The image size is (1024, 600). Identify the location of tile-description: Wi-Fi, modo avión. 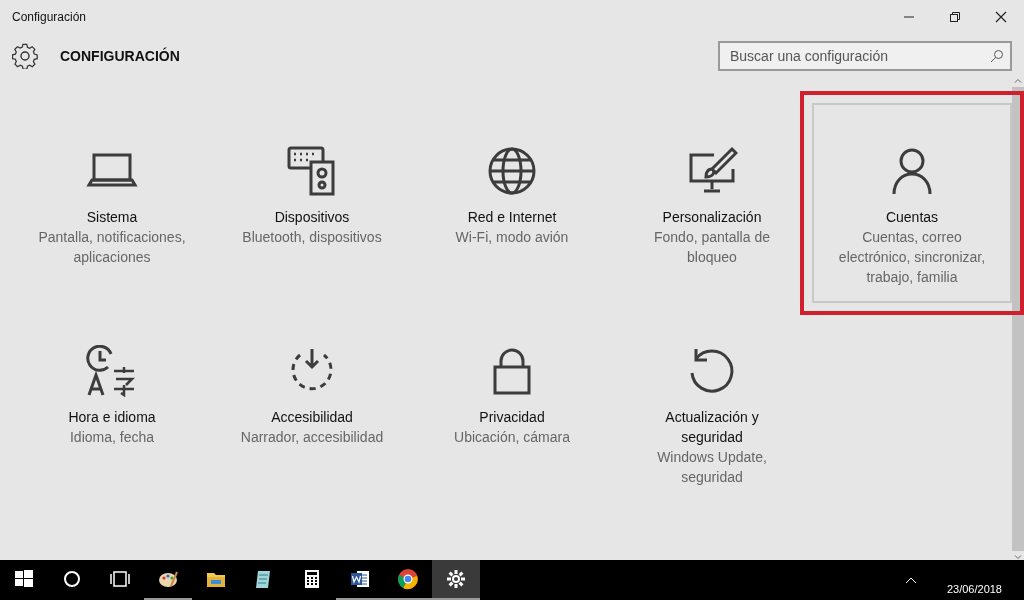
(512, 237).